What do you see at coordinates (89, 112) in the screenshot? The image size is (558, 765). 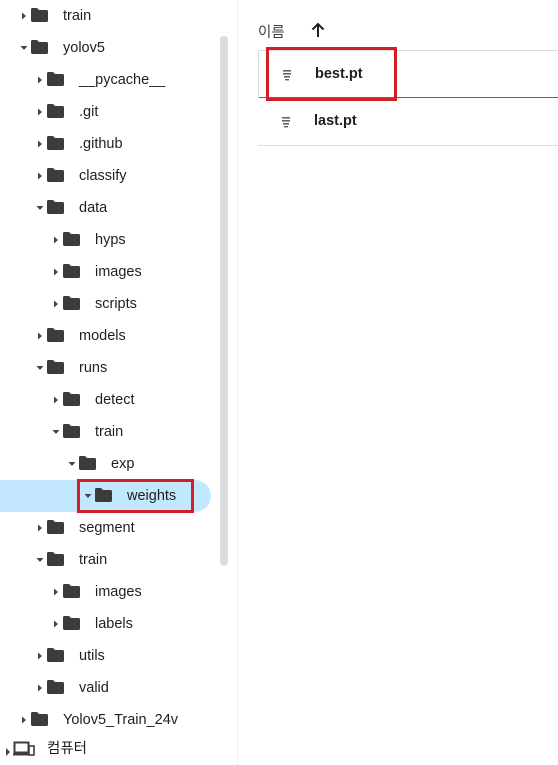 I see `tree-item-label: .git` at bounding box center [89, 112].